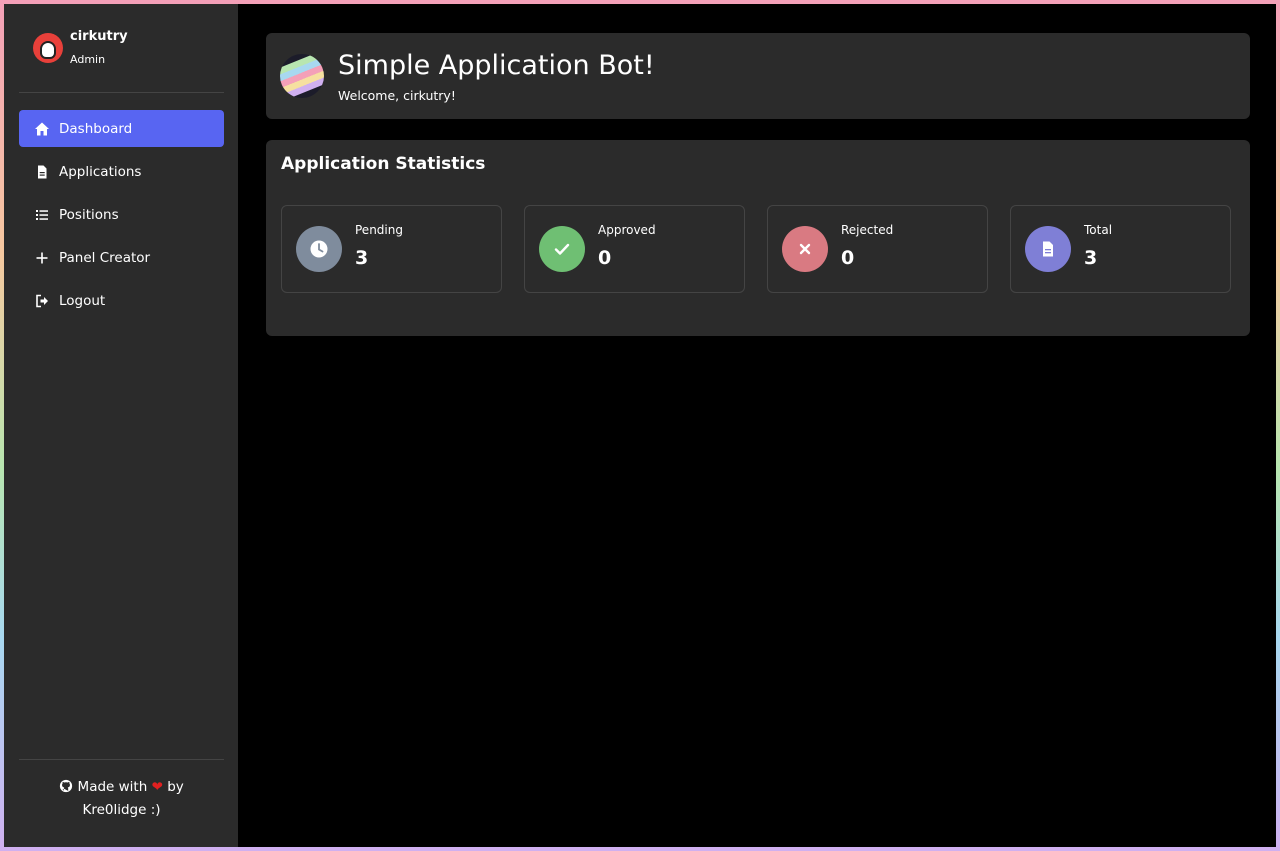  I want to click on sidebar-item-panel-creator: Panel Creator, so click(121, 257).